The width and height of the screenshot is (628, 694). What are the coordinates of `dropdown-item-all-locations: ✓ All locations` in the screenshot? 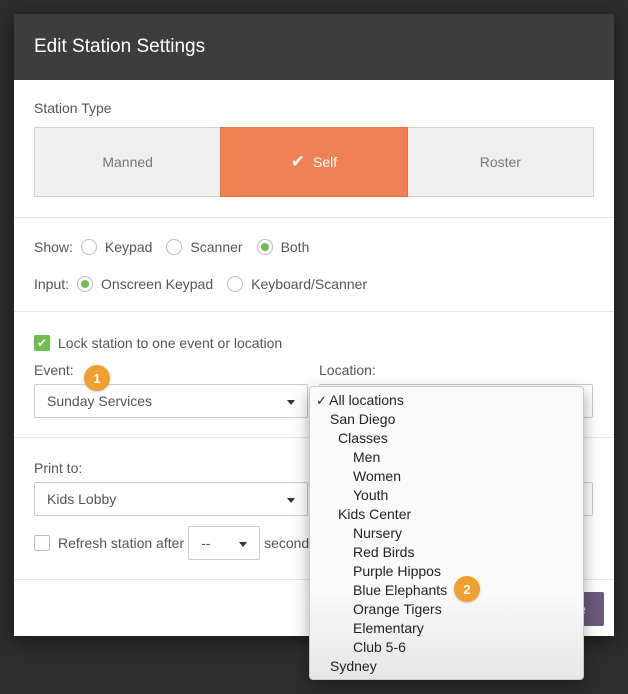 It's located at (446, 400).